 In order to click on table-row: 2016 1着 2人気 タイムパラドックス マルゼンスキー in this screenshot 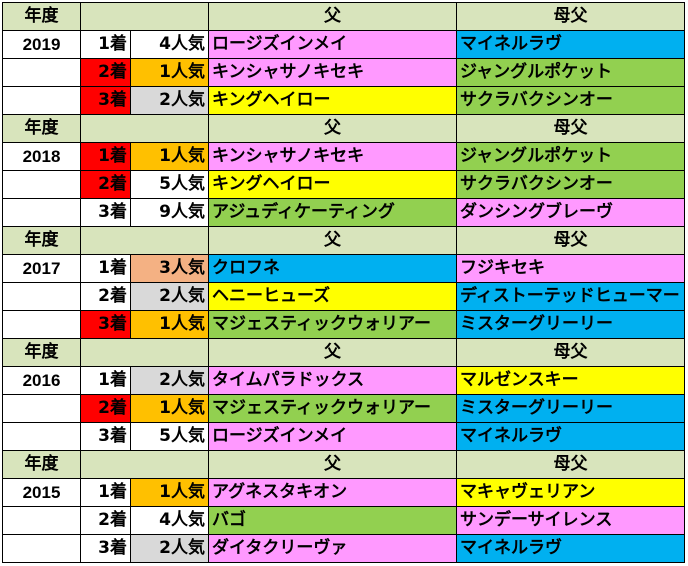, I will do `click(343, 380)`.